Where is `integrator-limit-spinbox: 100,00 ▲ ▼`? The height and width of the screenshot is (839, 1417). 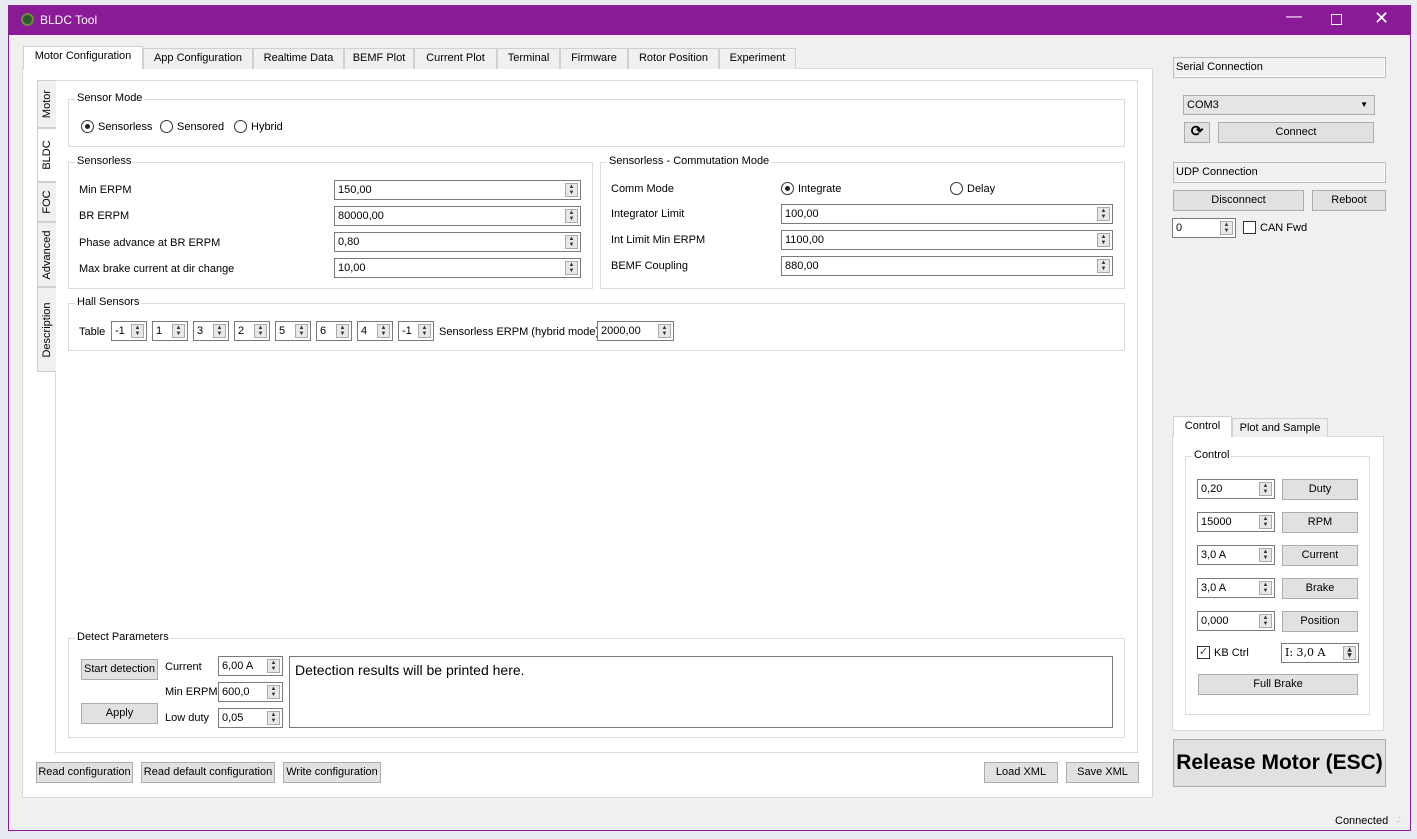
integrator-limit-spinbox: 100,00 ▲ ▼ is located at coordinates (947, 214).